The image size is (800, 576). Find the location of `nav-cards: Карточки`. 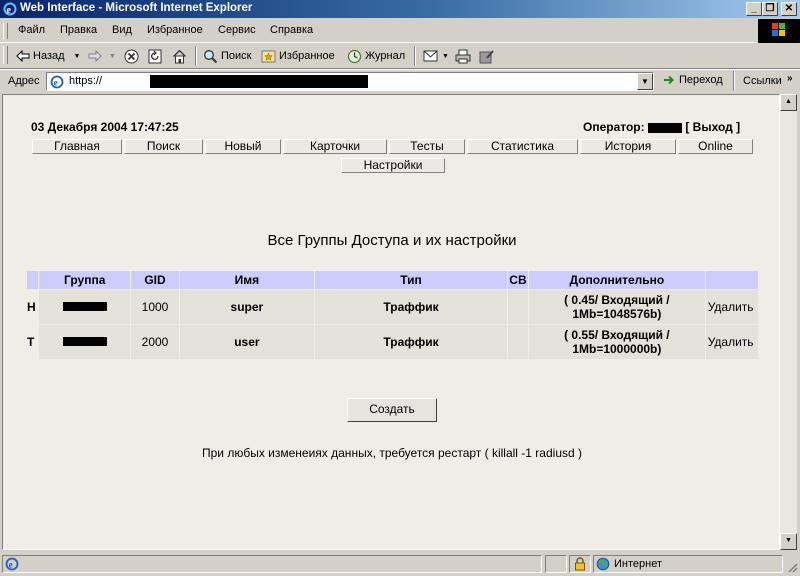

nav-cards: Карточки is located at coordinates (335, 146).